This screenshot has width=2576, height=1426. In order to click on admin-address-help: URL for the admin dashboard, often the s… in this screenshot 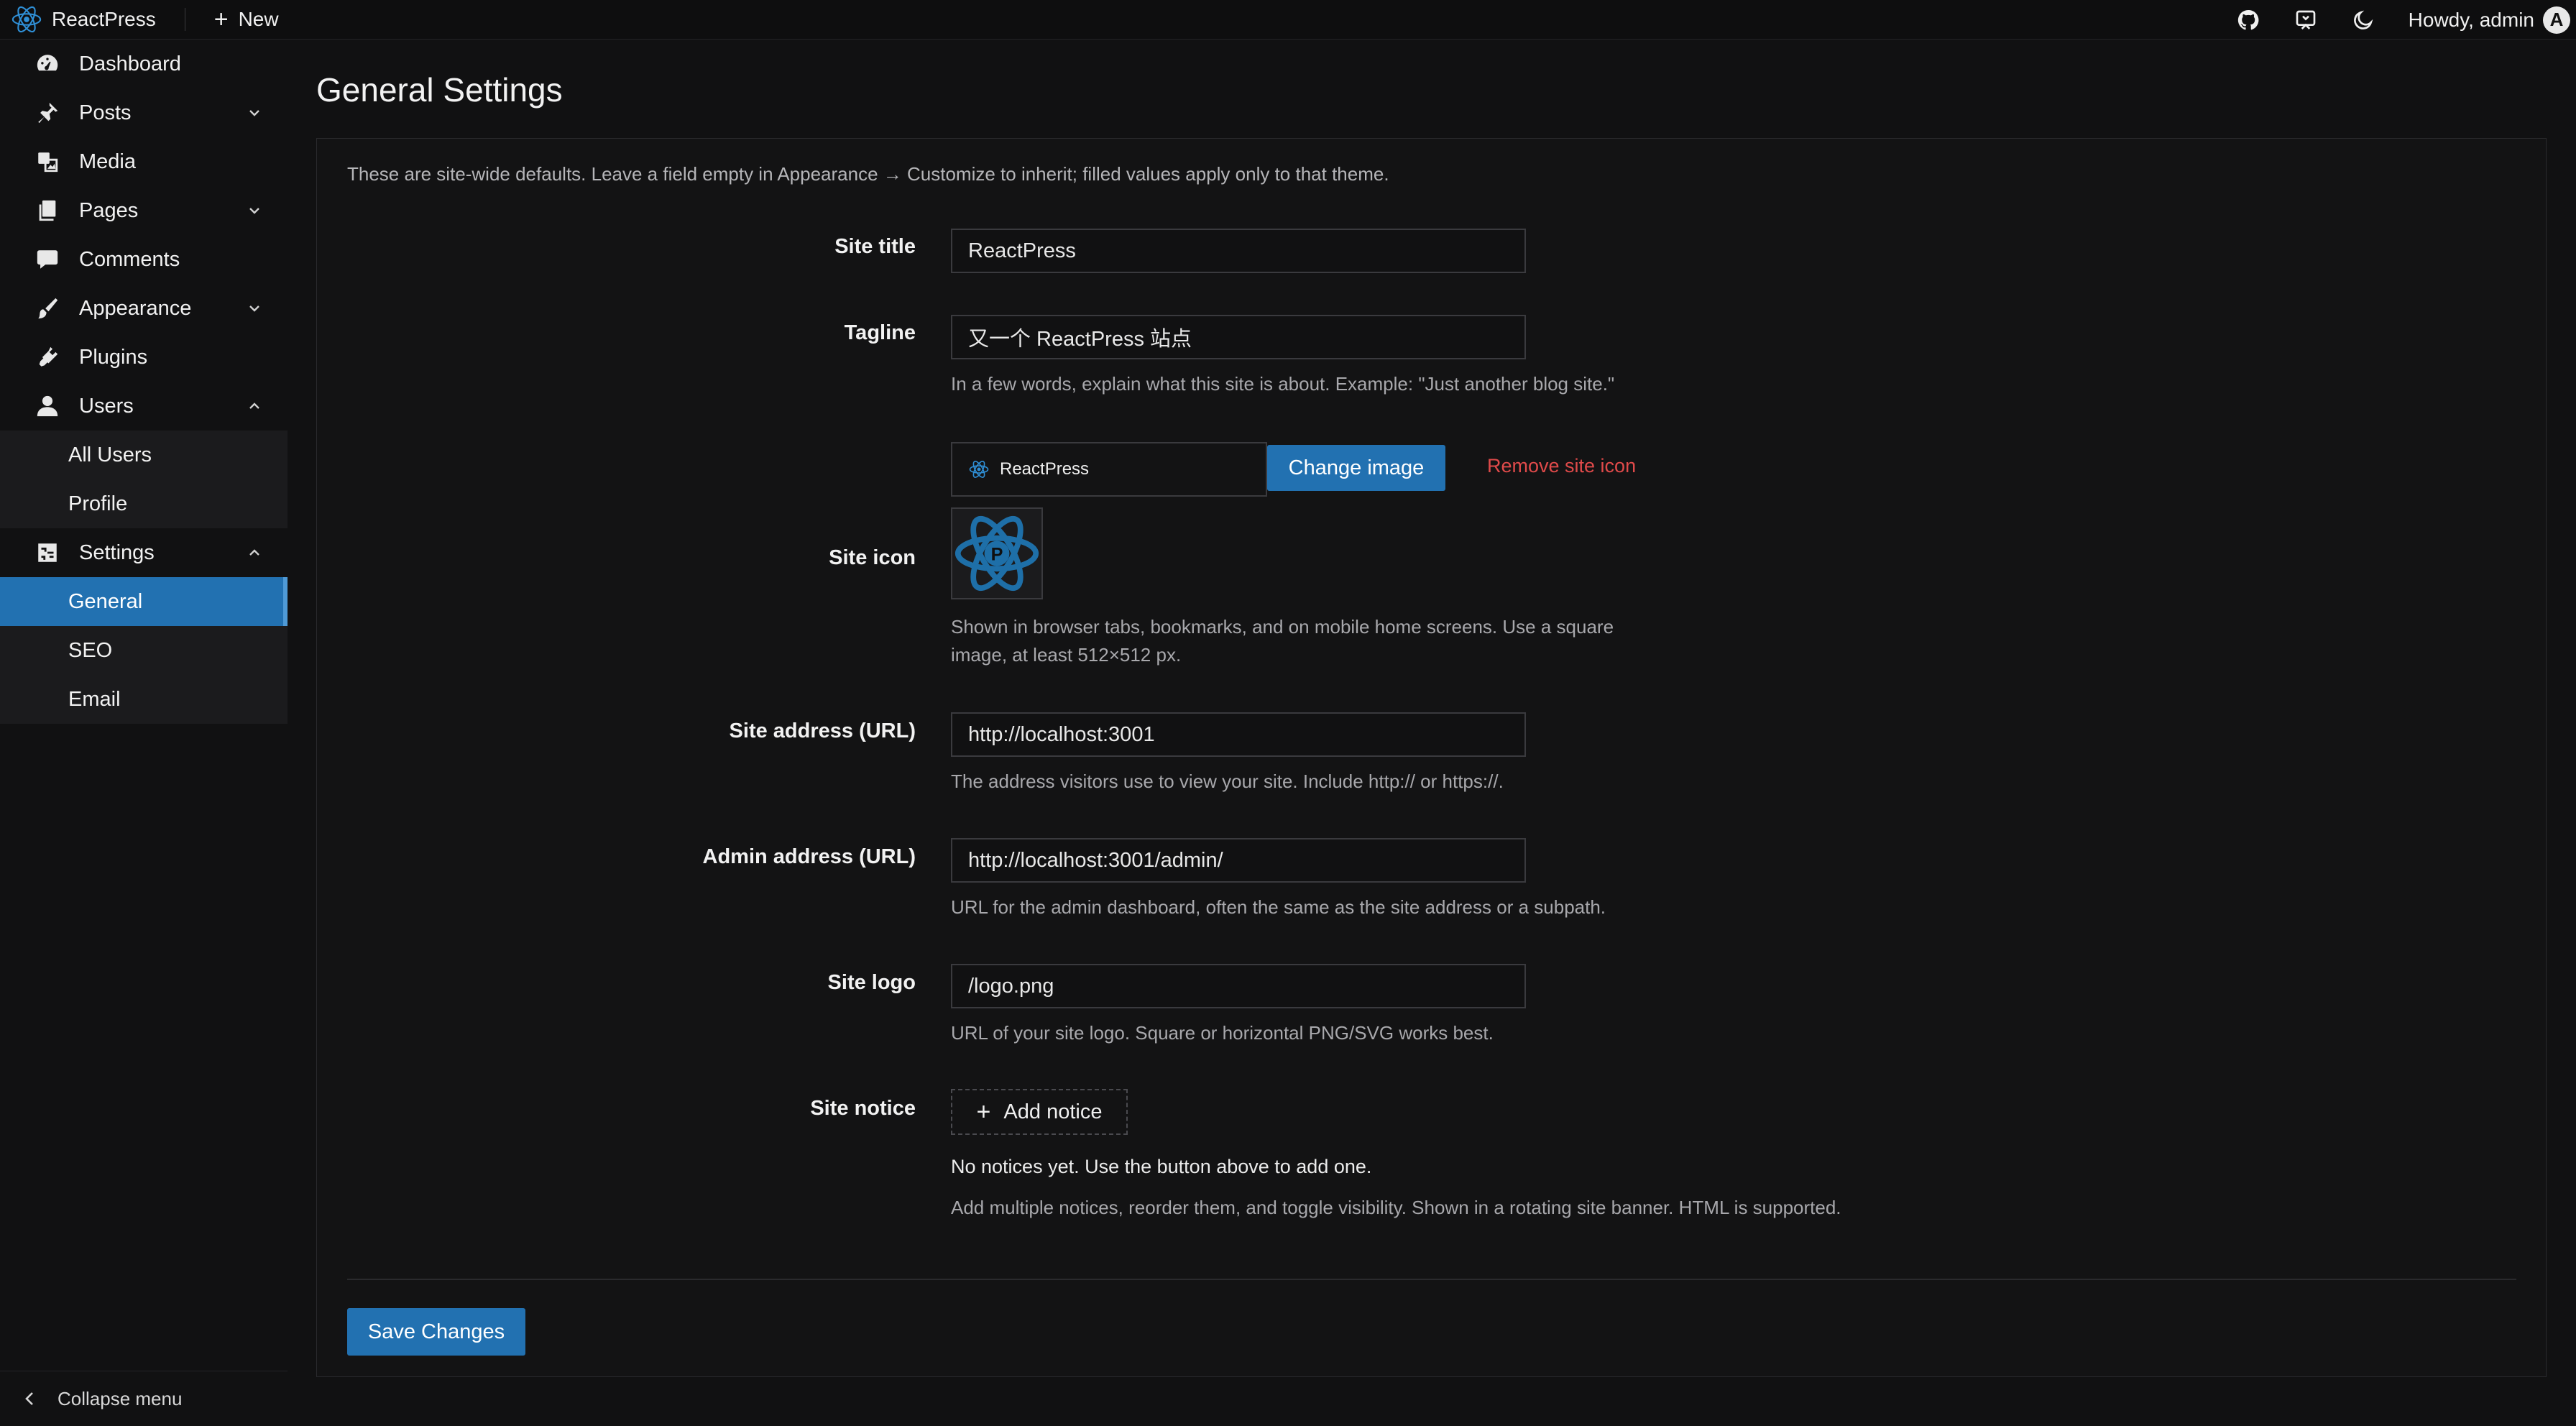, I will do `click(1278, 907)`.